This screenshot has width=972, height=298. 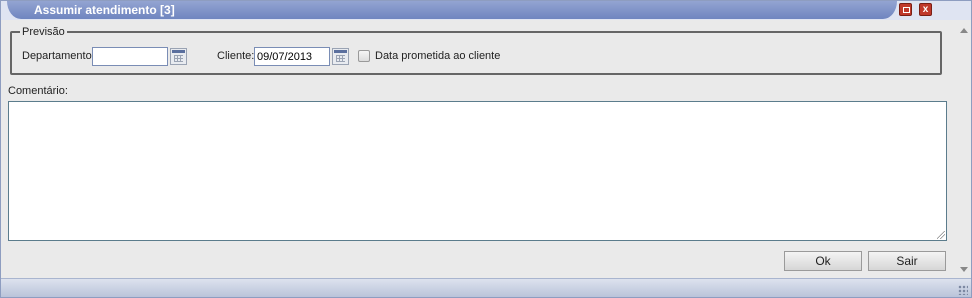 What do you see at coordinates (438, 56) in the screenshot?
I see `data-prometida-label: Data prometida ao cliente` at bounding box center [438, 56].